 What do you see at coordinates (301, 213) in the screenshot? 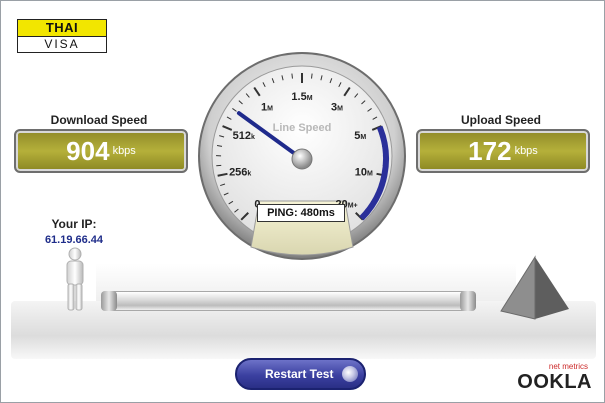
I see `ping-readout: PING: 480ms` at bounding box center [301, 213].